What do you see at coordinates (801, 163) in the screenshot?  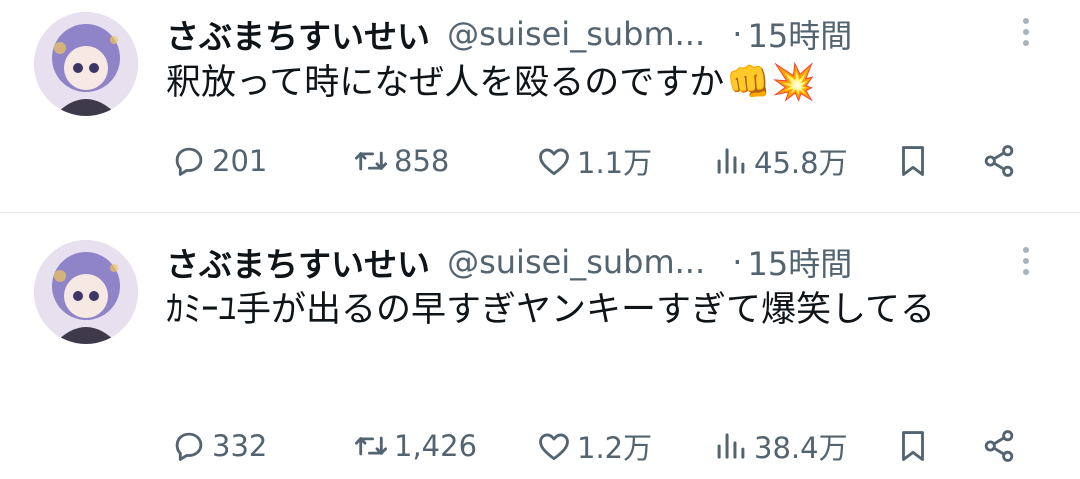 I see `views-count: 45.8万` at bounding box center [801, 163].